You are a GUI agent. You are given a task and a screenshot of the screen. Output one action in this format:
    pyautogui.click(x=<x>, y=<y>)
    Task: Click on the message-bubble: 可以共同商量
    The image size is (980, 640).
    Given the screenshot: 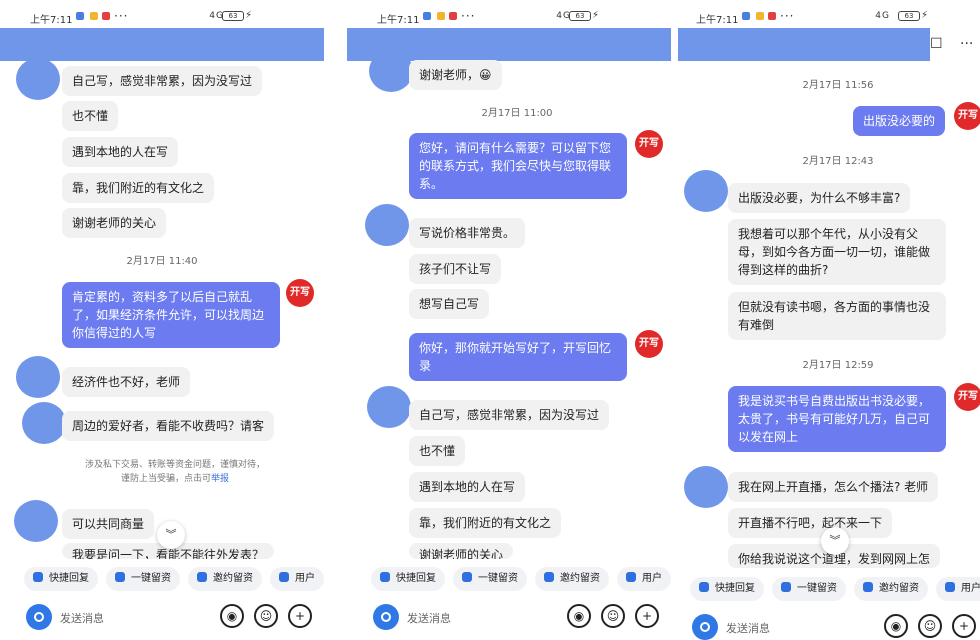 What is the action you would take?
    pyautogui.click(x=108, y=524)
    